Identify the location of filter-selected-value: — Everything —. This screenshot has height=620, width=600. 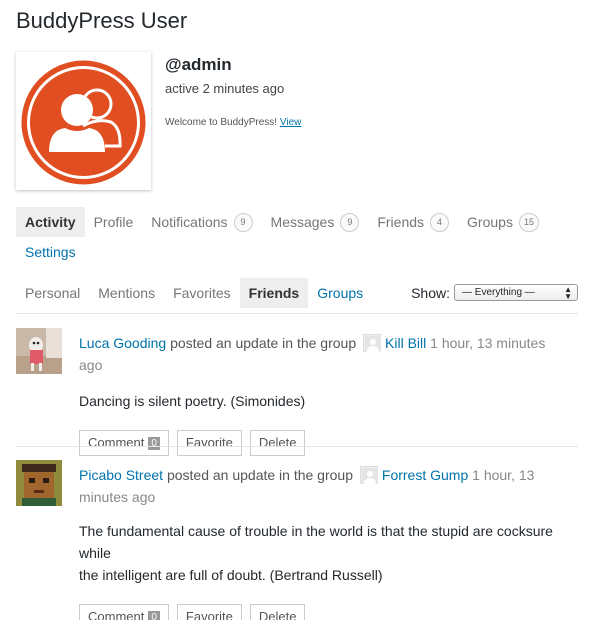
(498, 292).